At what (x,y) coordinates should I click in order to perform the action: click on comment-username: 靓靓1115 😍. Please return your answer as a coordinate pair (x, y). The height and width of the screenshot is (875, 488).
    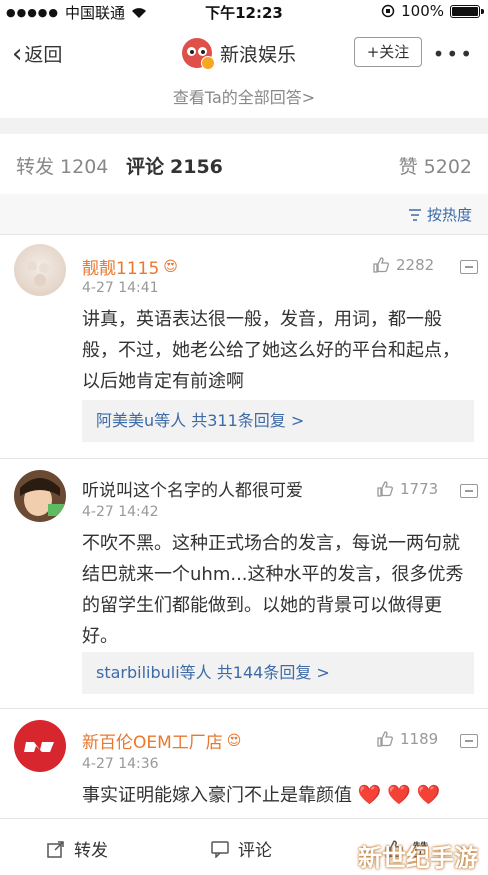
    Looking at the image, I should click on (130, 267).